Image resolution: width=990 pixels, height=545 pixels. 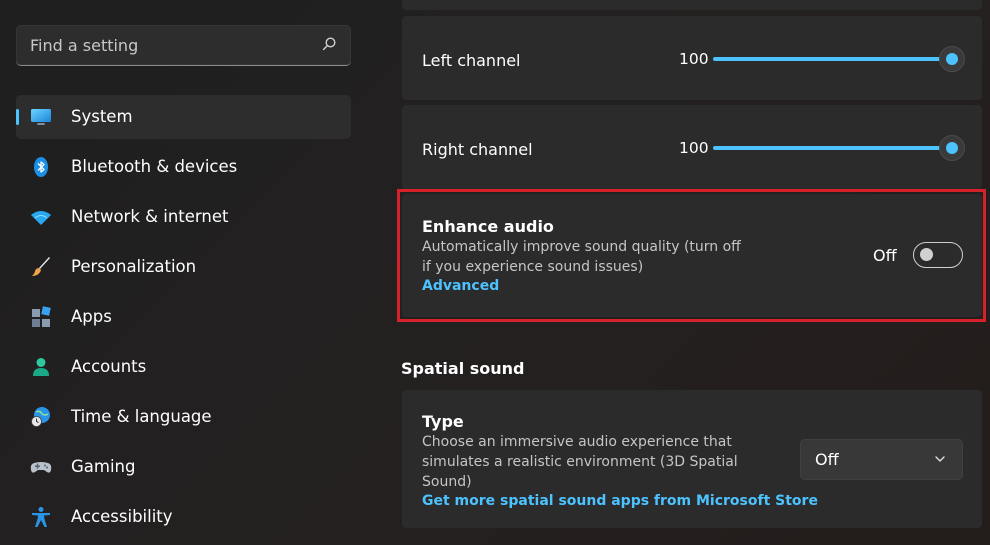 I want to click on sidebar-item-label: Gaming, so click(x=103, y=466).